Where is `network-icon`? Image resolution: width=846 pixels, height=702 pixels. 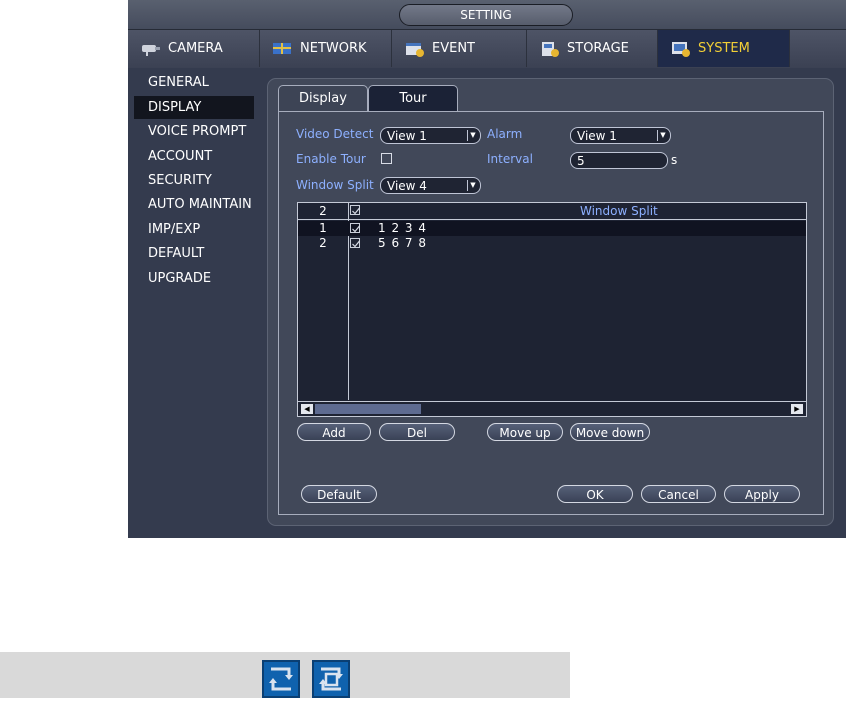
network-icon is located at coordinates (283, 49).